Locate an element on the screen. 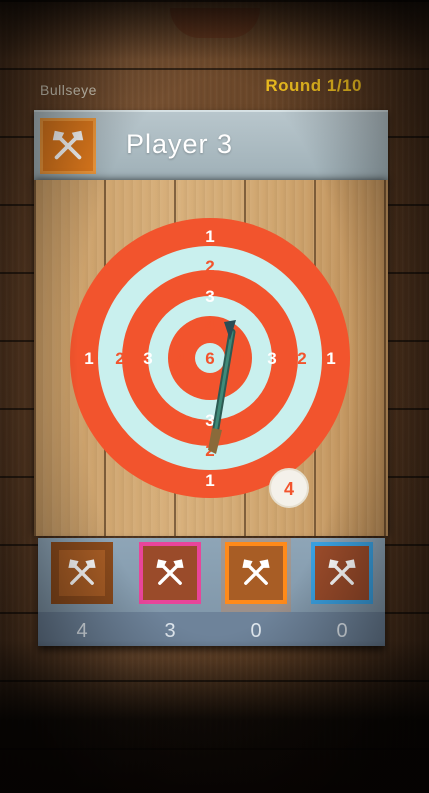  player-1-slot is located at coordinates (82, 573).